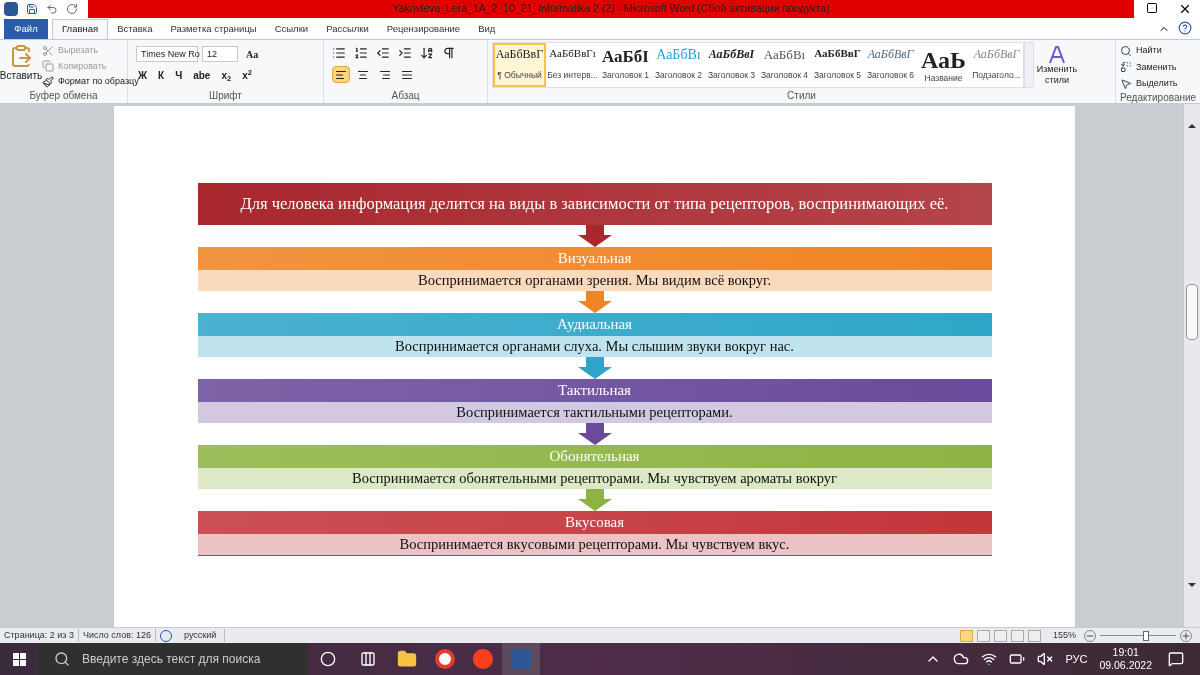 The height and width of the screenshot is (675, 1200). Describe the element at coordinates (202, 75) in the screenshot. I see `format-button: abe` at that location.